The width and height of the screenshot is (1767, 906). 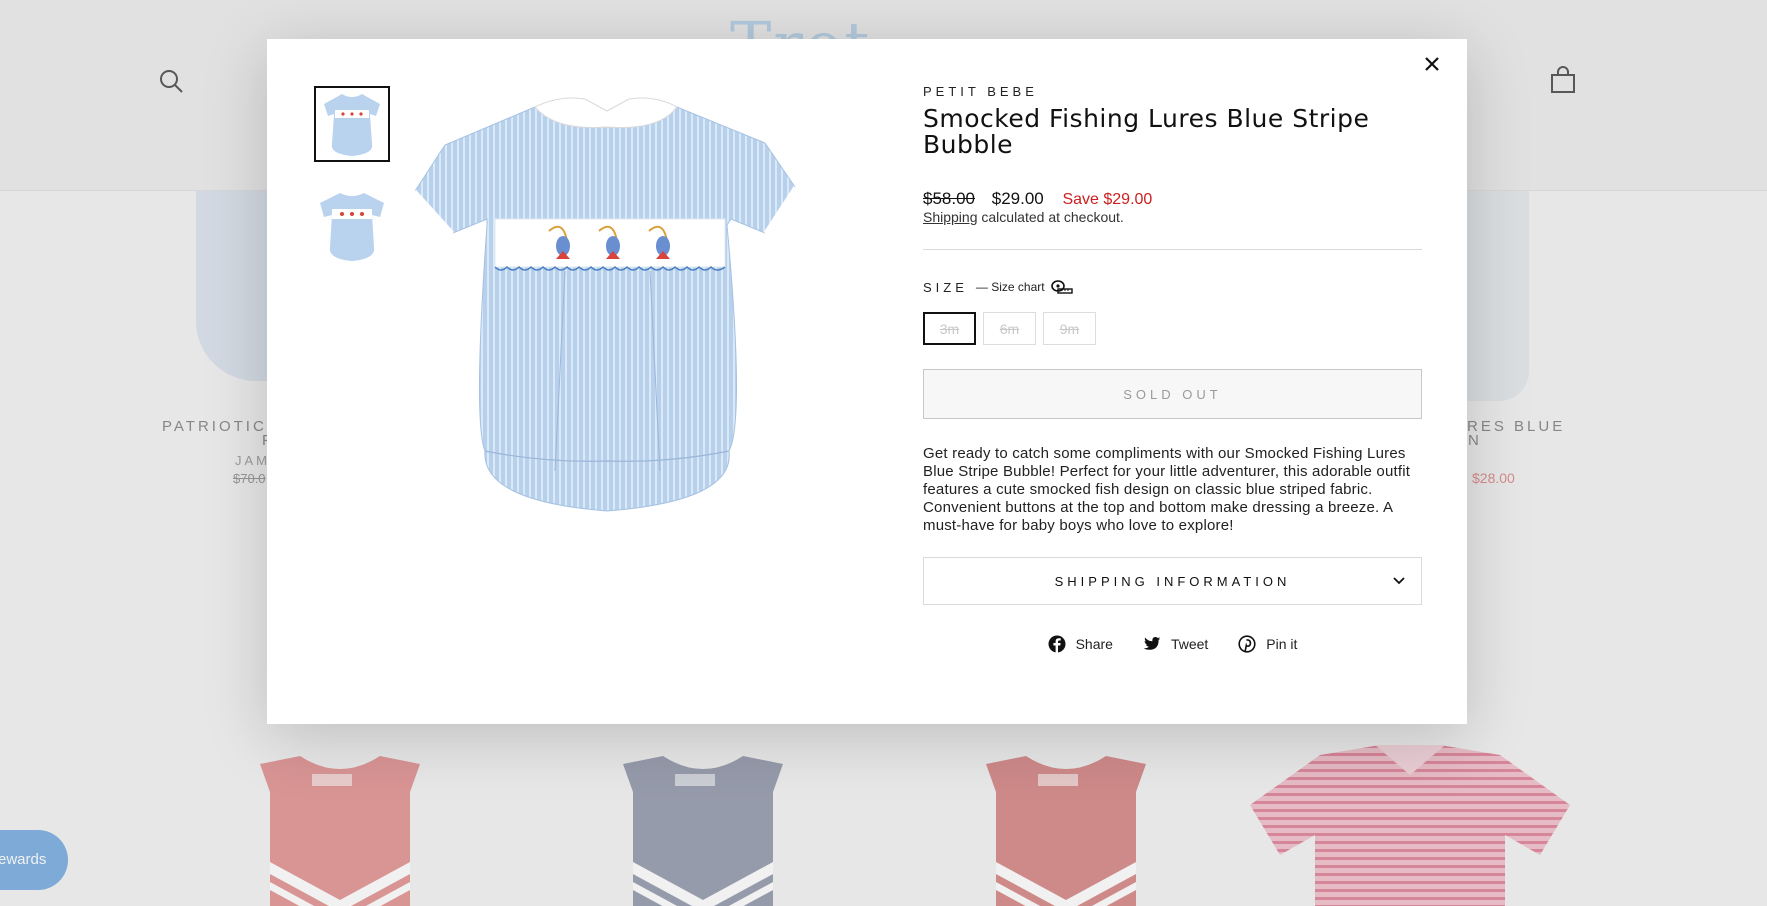 I want to click on shipping-note-text: calculated at checkout., so click(x=1050, y=217).